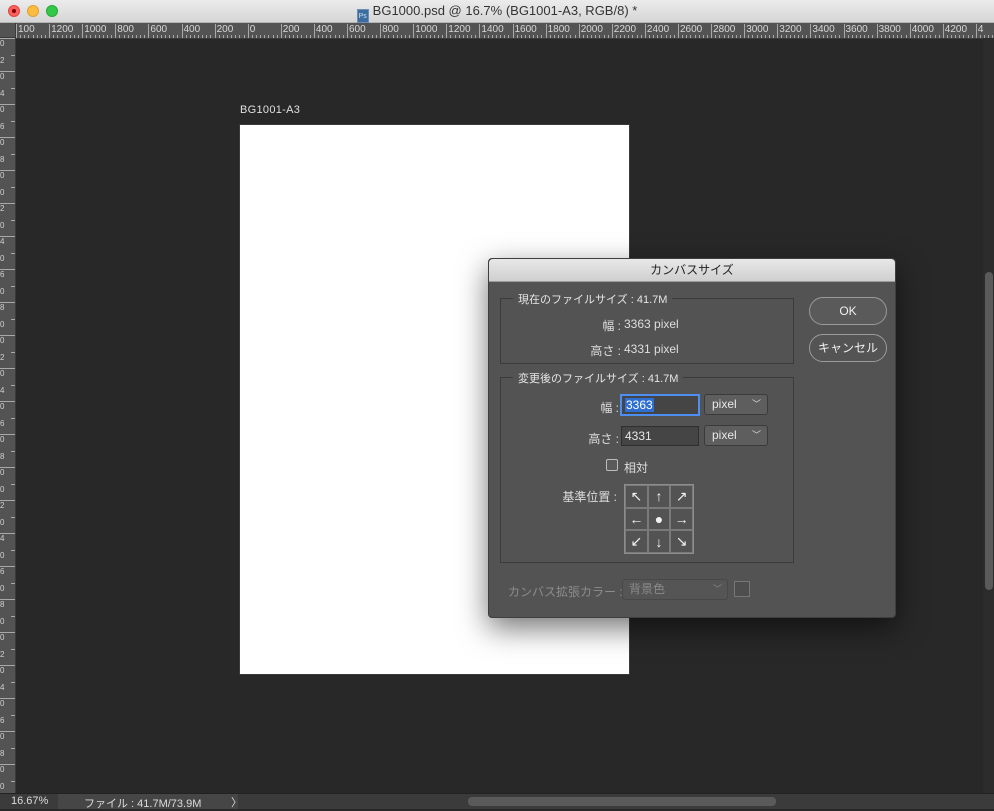 This screenshot has width=994, height=811. Describe the element at coordinates (622, 801) in the screenshot. I see `horizontal-scroll-thumb` at that location.